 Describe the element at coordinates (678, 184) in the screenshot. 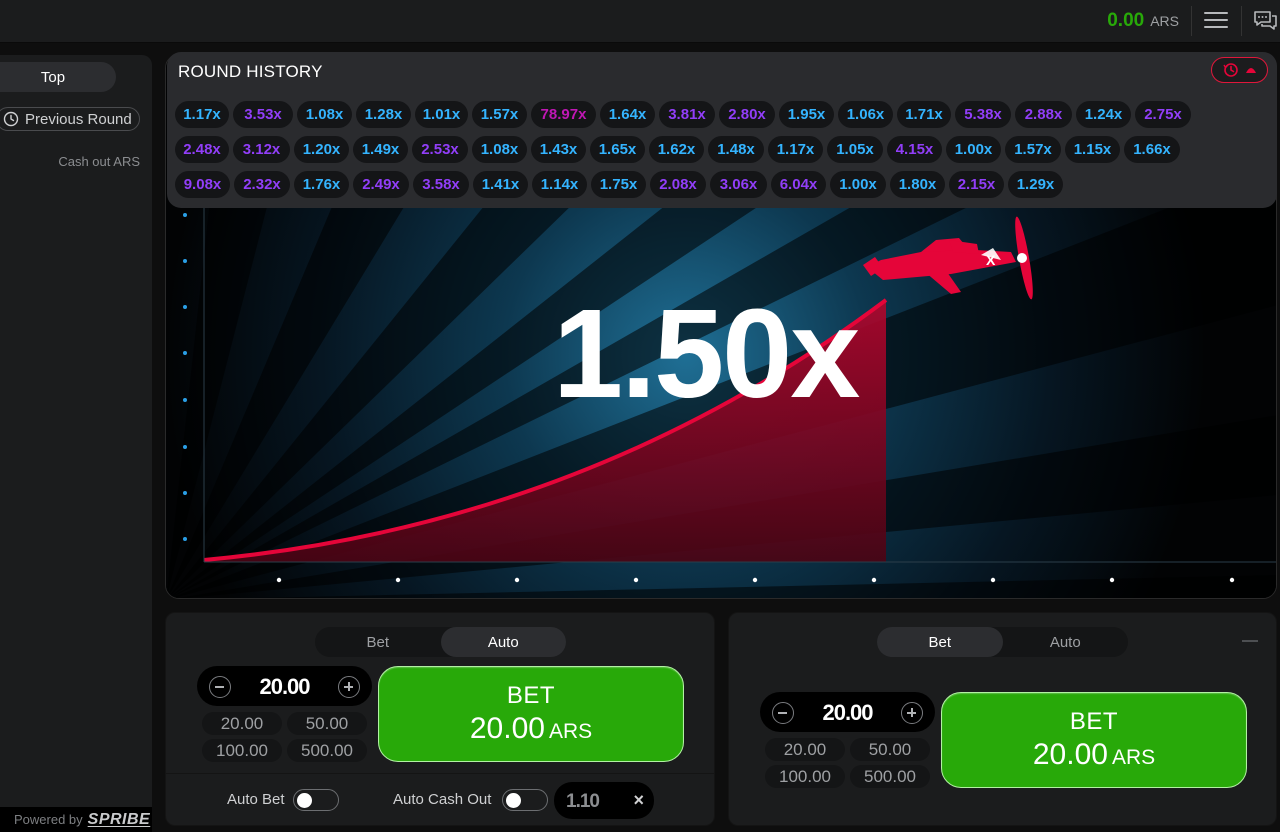

I see `history-multiplier: 2.08x` at that location.